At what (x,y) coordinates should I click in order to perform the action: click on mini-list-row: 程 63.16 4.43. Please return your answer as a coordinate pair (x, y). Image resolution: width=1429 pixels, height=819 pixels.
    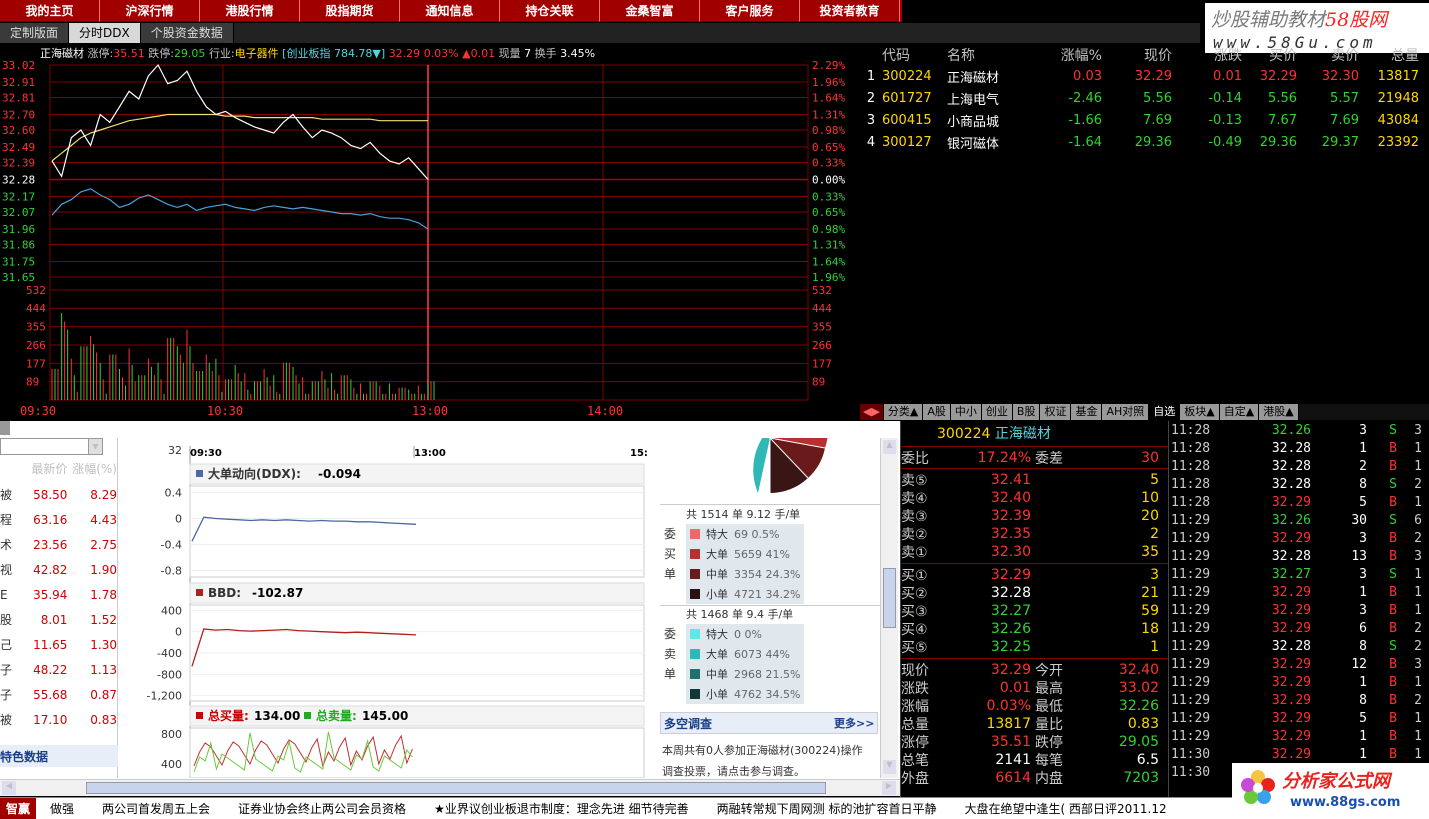
    Looking at the image, I should click on (58, 519).